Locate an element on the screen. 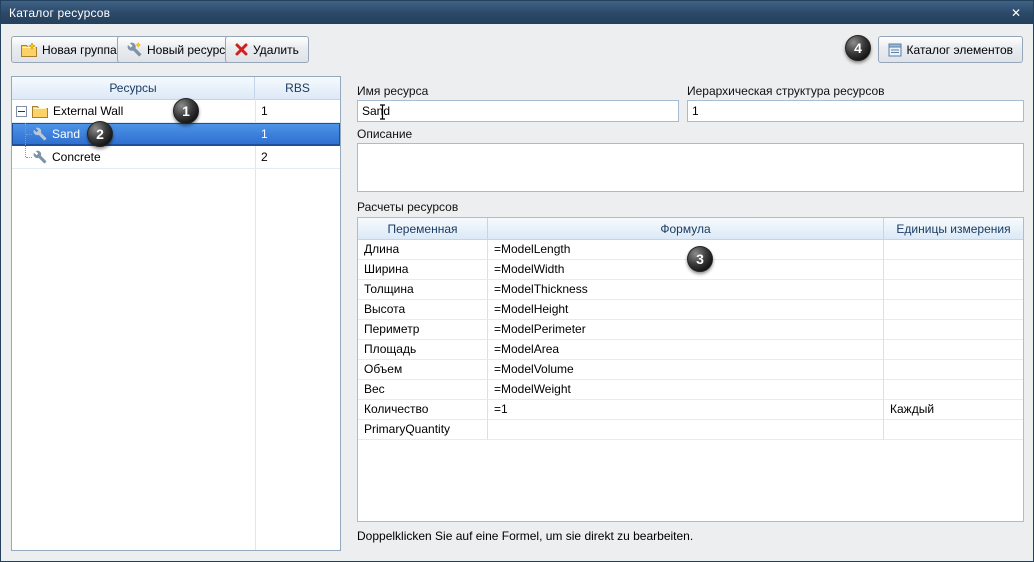 The height and width of the screenshot is (562, 1034). calc-row-volume: Объем =ModelVolume is located at coordinates (690, 370).